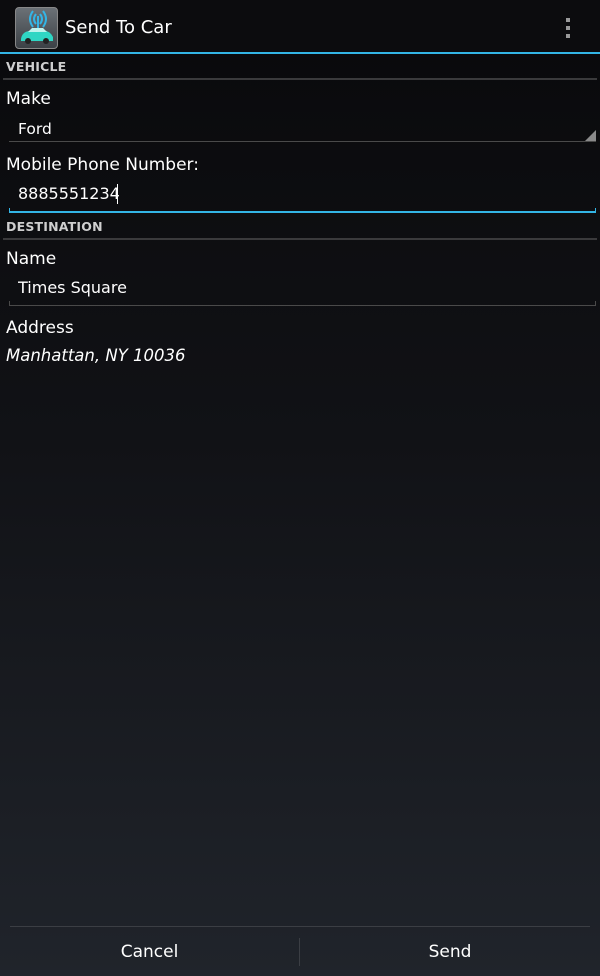 Image resolution: width=600 pixels, height=976 pixels. I want to click on overflow-menu-icon, so click(568, 28).